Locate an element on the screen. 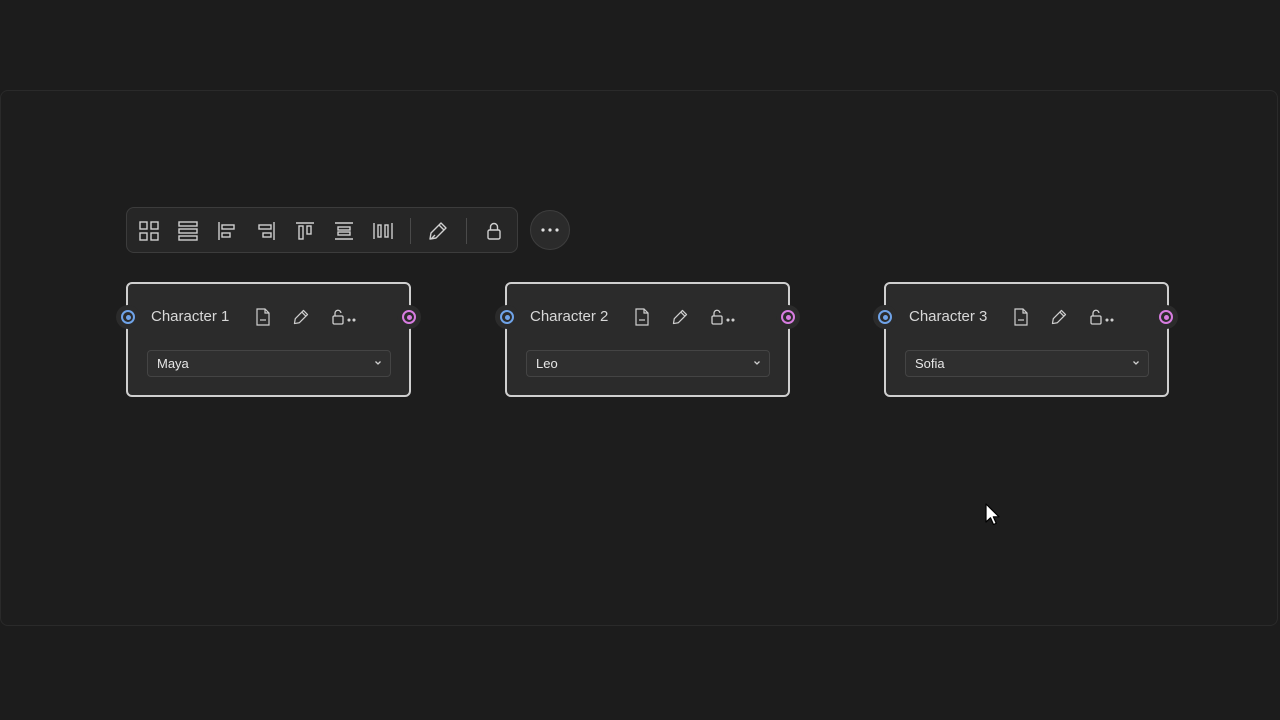 The width and height of the screenshot is (1280, 720). node-toolbar is located at coordinates (322, 230).